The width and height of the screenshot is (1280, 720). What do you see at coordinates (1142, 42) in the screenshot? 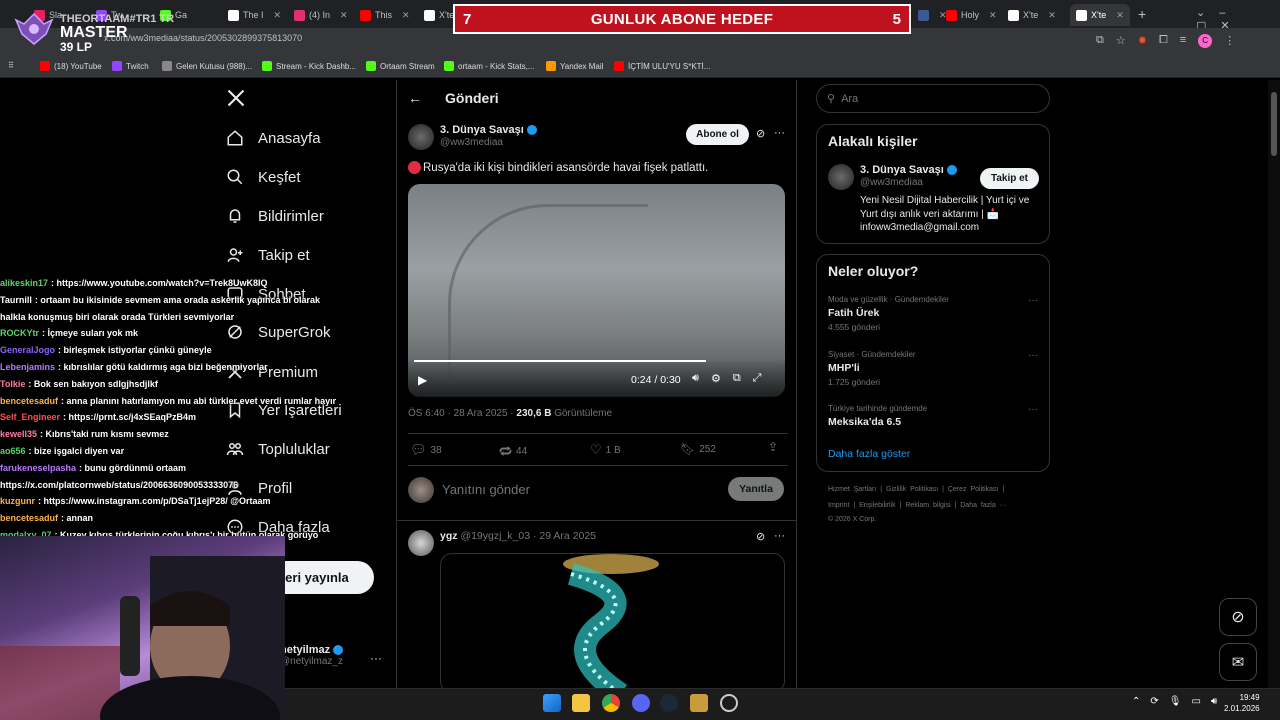
I see `extension-icon: ✸` at bounding box center [1142, 42].